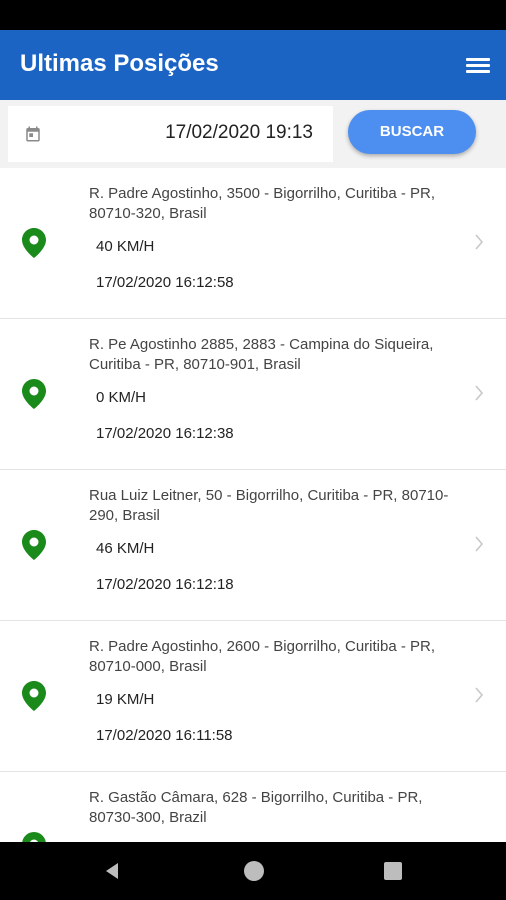  What do you see at coordinates (165, 282) in the screenshot?
I see `datetime-text: 17/02/2020 16:12:58` at bounding box center [165, 282].